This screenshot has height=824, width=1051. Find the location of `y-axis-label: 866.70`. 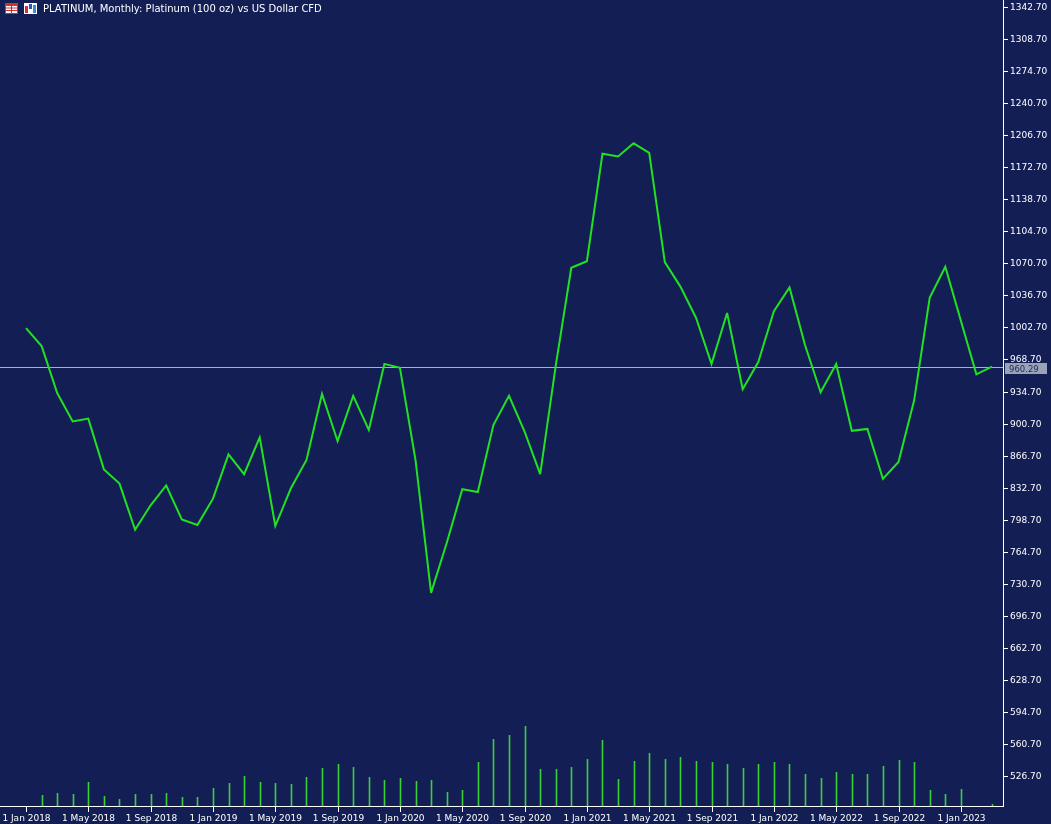

y-axis-label: 866.70 is located at coordinates (1026, 456).